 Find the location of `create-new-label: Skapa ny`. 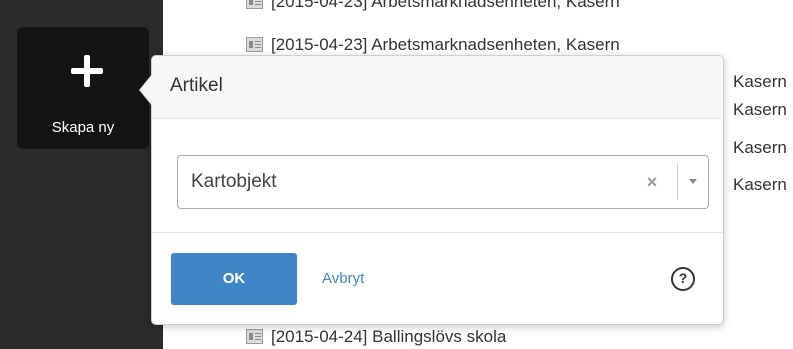

create-new-label: Skapa ny is located at coordinates (83, 127).